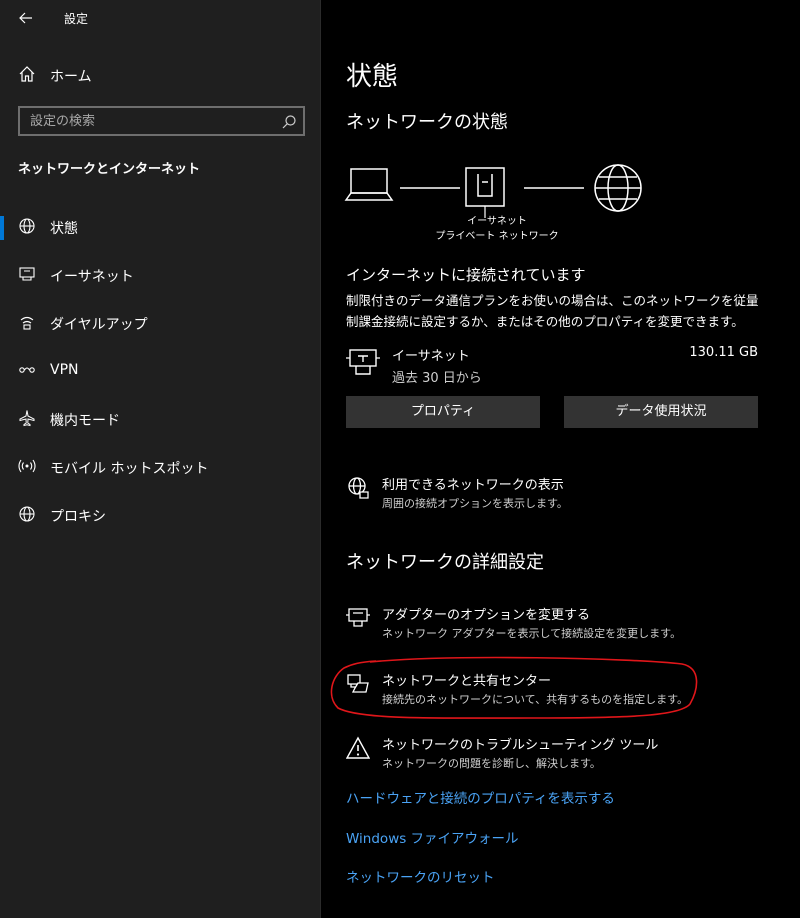 Image resolution: width=800 pixels, height=918 pixels. What do you see at coordinates (514, 687) in the screenshot?
I see `red-annotation-circle` at bounding box center [514, 687].